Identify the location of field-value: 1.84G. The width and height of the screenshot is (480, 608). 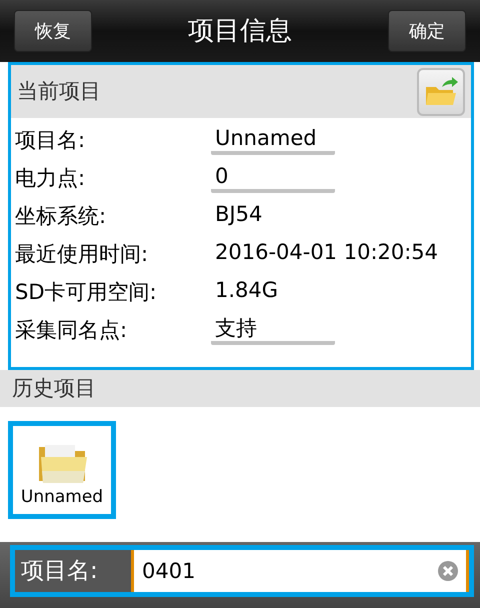
(247, 291).